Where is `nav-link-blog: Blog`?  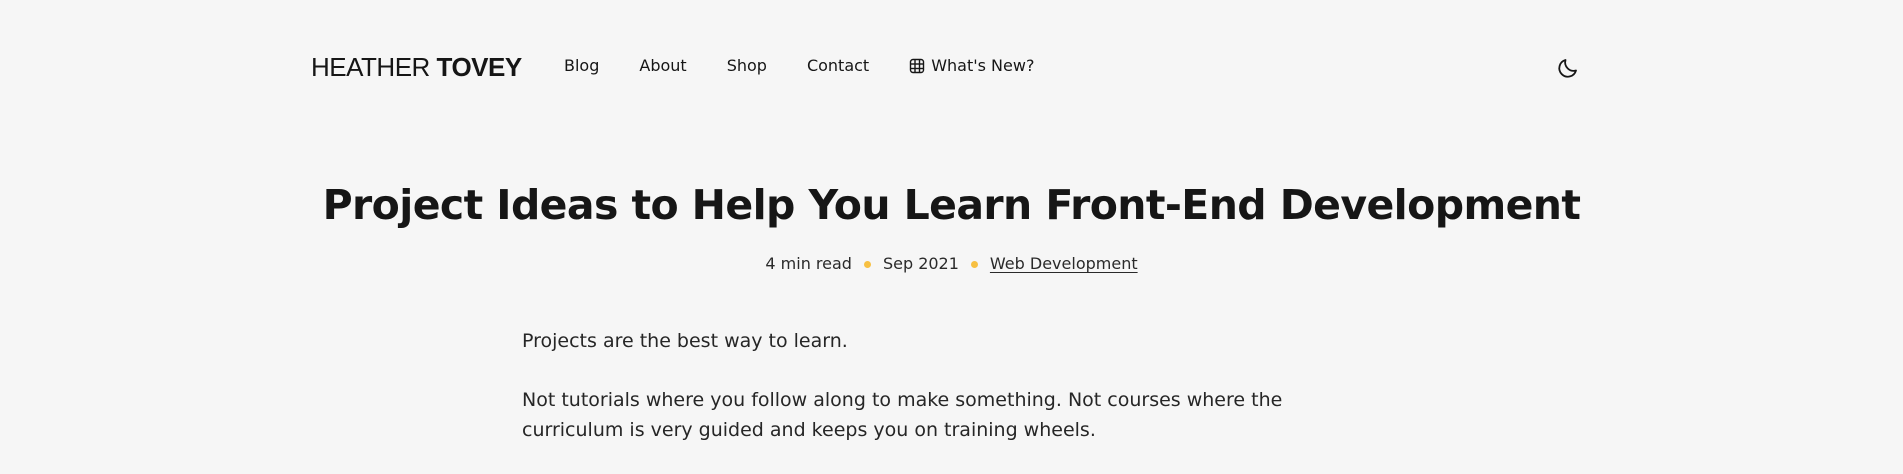
nav-link-blog: Blog is located at coordinates (581, 66).